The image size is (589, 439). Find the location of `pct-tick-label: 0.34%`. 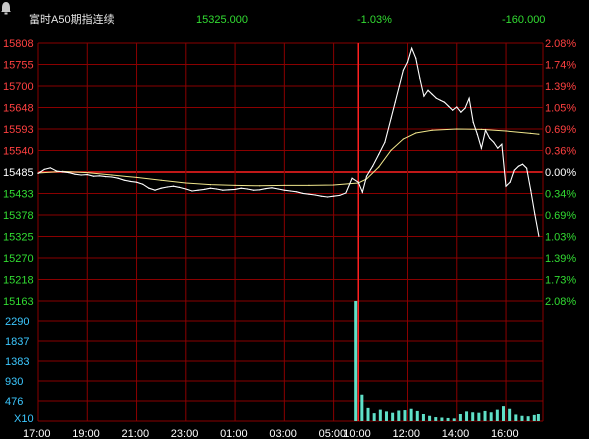

pct-tick-label: 0.34% is located at coordinates (560, 195).